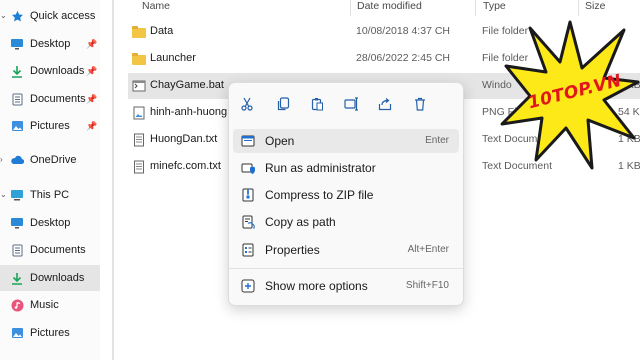  I want to click on share-icon, so click(385, 104).